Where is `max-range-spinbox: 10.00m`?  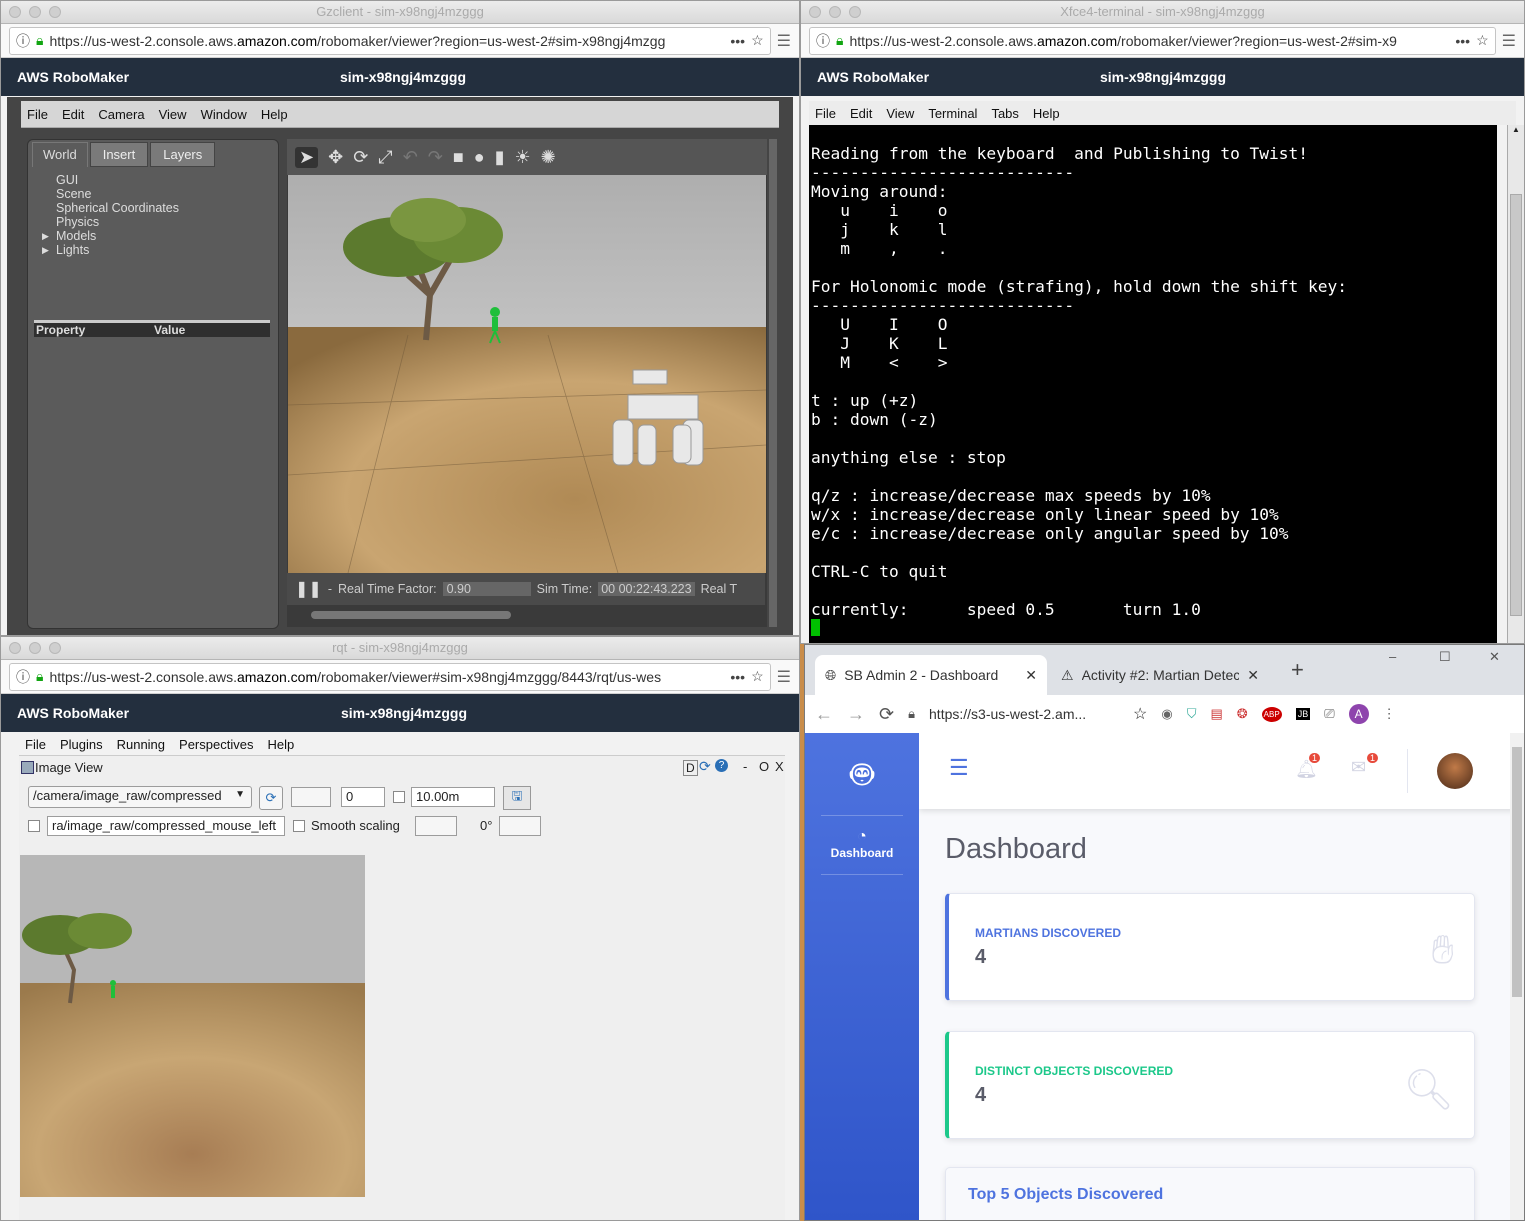 max-range-spinbox: 10.00m is located at coordinates (453, 797).